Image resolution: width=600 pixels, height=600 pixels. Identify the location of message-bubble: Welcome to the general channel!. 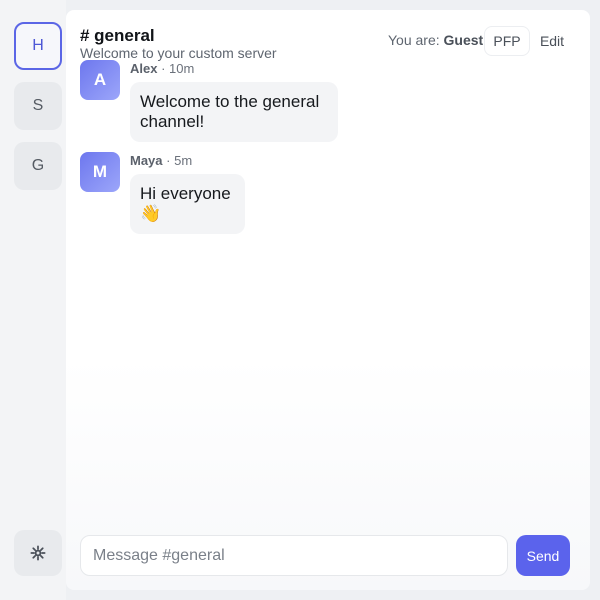
(234, 112).